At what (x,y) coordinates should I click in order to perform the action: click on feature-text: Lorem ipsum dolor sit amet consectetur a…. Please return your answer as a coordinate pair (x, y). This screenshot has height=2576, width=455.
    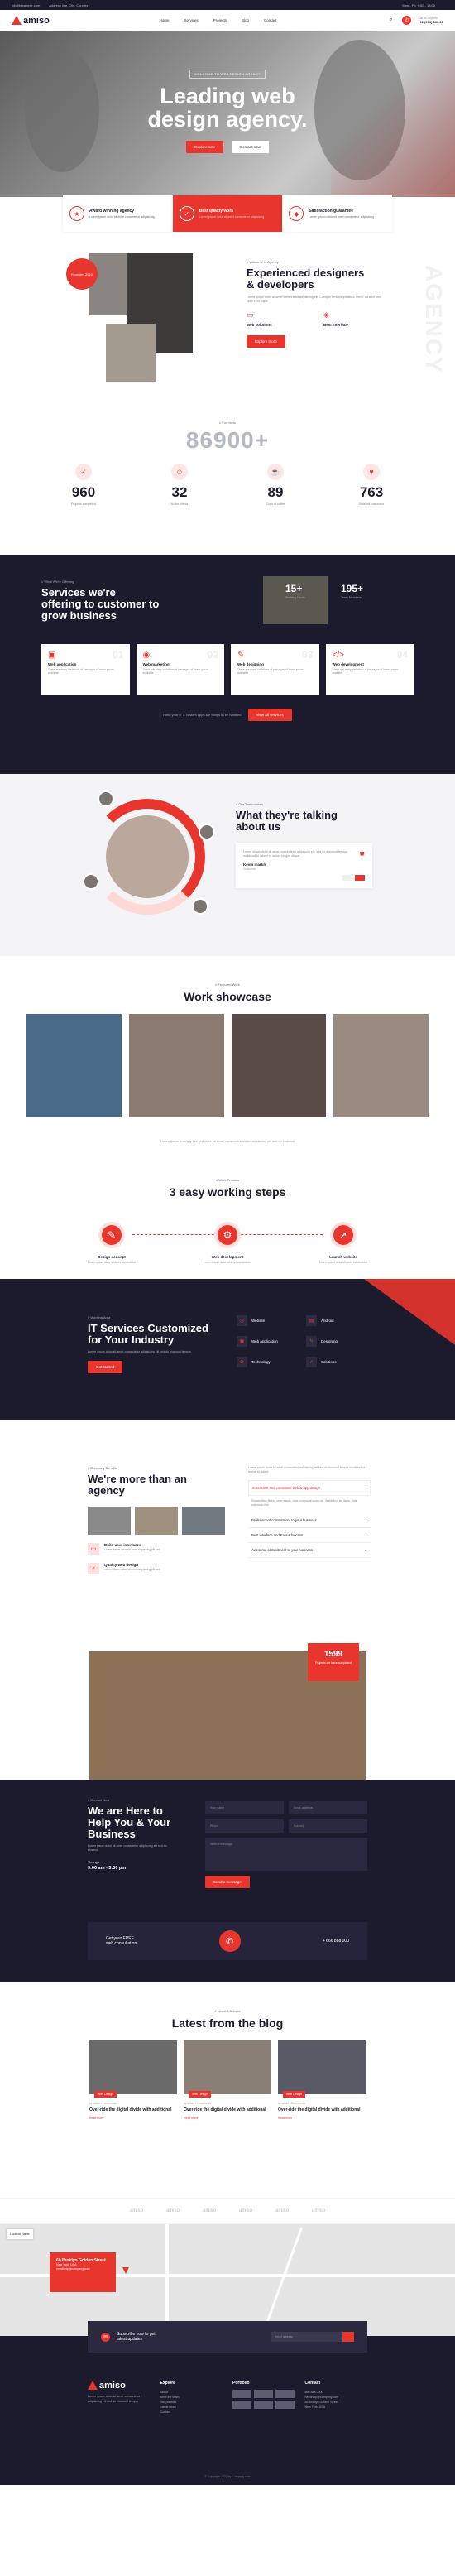
    Looking at the image, I should click on (341, 216).